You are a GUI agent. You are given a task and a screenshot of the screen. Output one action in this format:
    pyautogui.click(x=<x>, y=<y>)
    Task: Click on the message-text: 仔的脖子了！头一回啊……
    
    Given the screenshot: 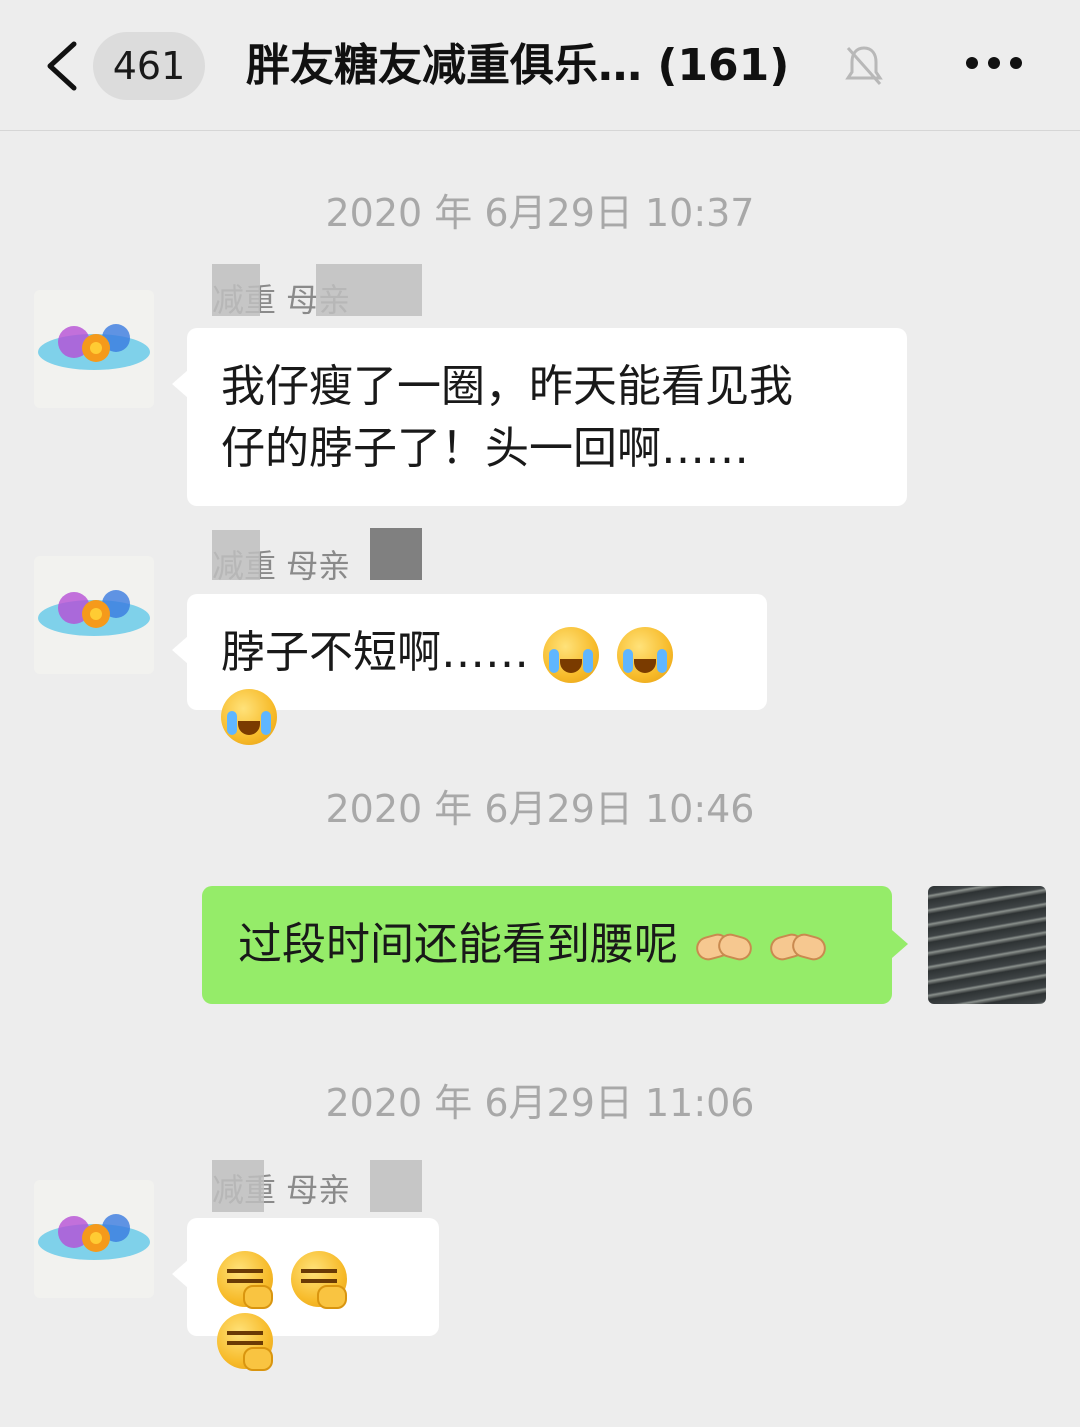 What is the action you would take?
    pyautogui.click(x=485, y=448)
    